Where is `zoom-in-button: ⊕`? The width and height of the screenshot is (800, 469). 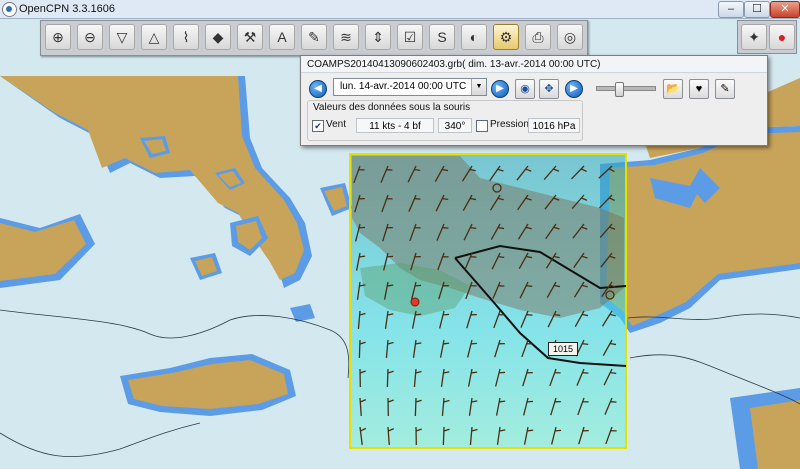
zoom-in-button: ⊕ is located at coordinates (58, 37).